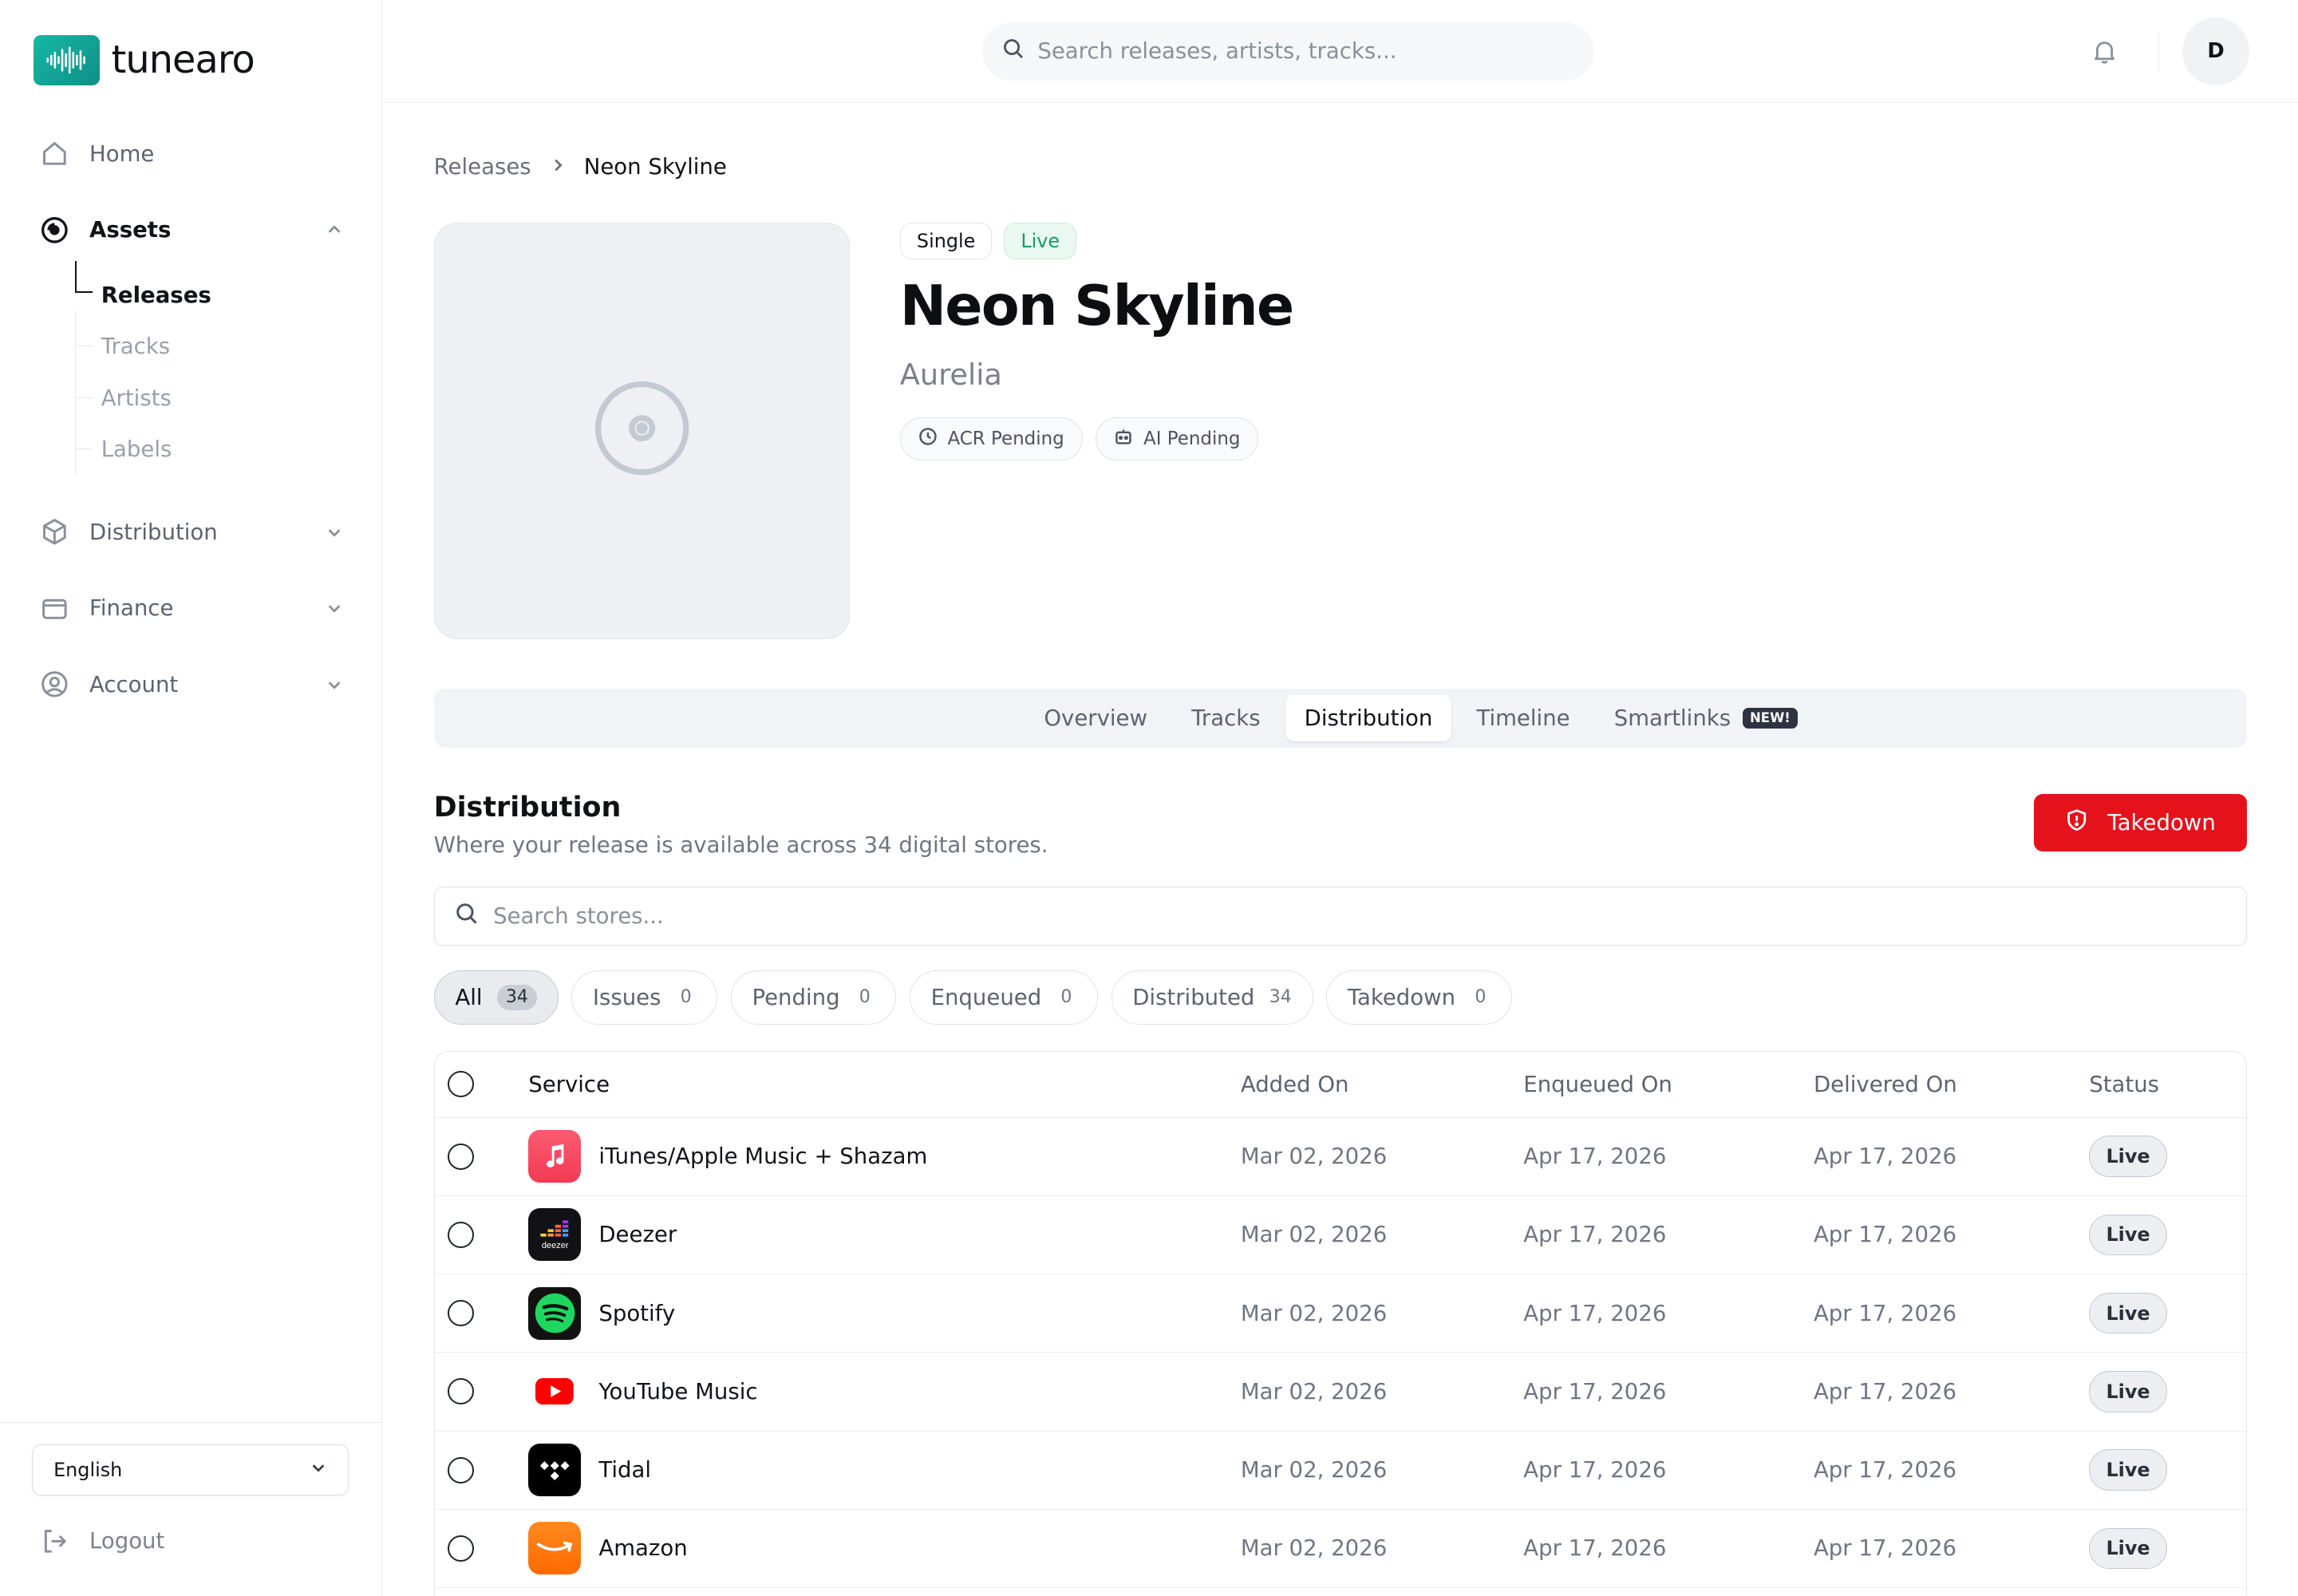 This screenshot has width=2298, height=1596. Describe the element at coordinates (637, 1313) in the screenshot. I see `service-name: Spotify` at that location.